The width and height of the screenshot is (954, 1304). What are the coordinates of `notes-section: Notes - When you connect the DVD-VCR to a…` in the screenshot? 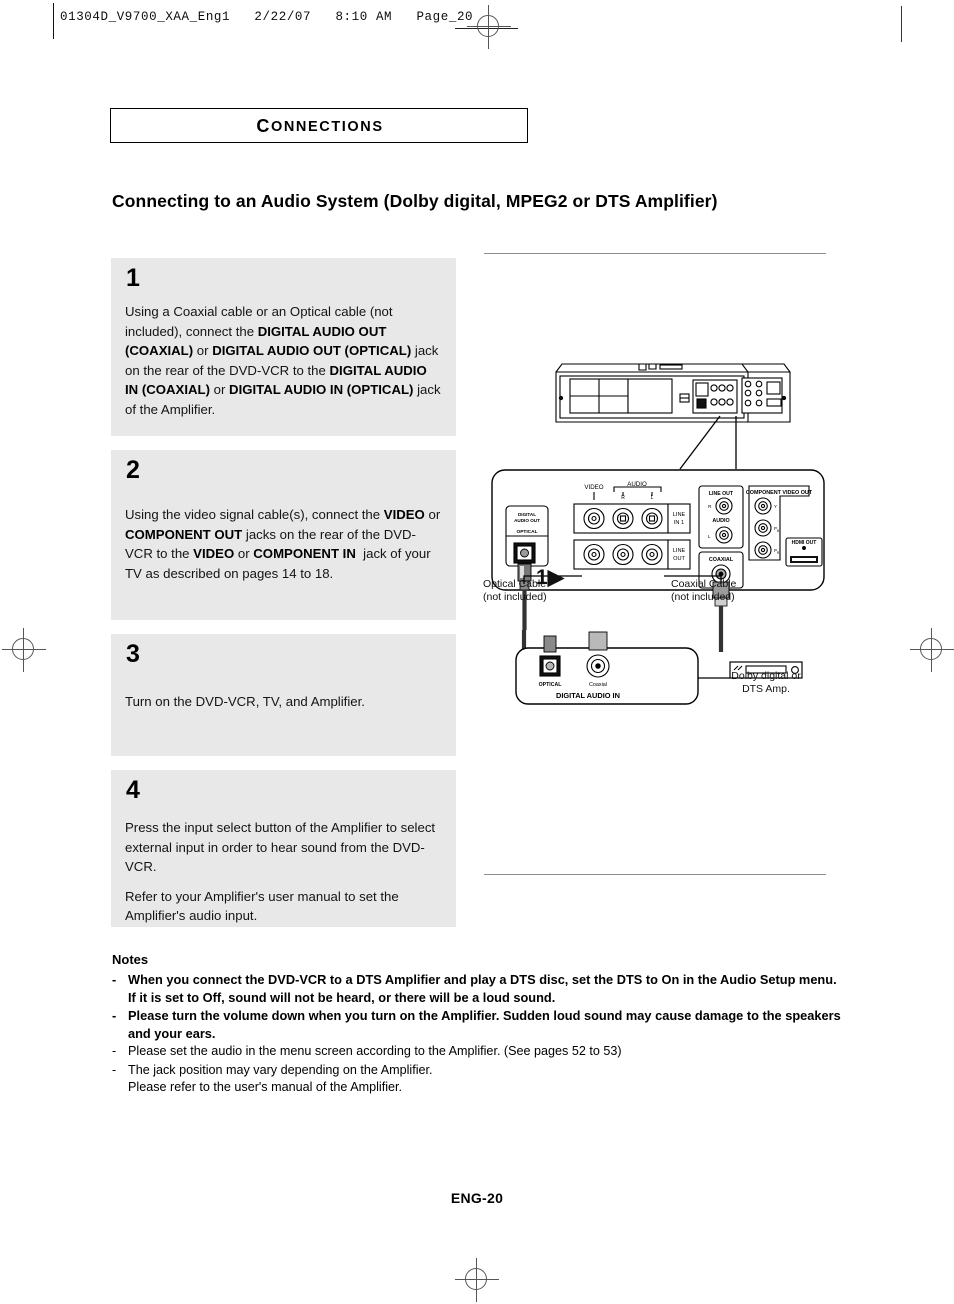 It's located at (477, 1025).